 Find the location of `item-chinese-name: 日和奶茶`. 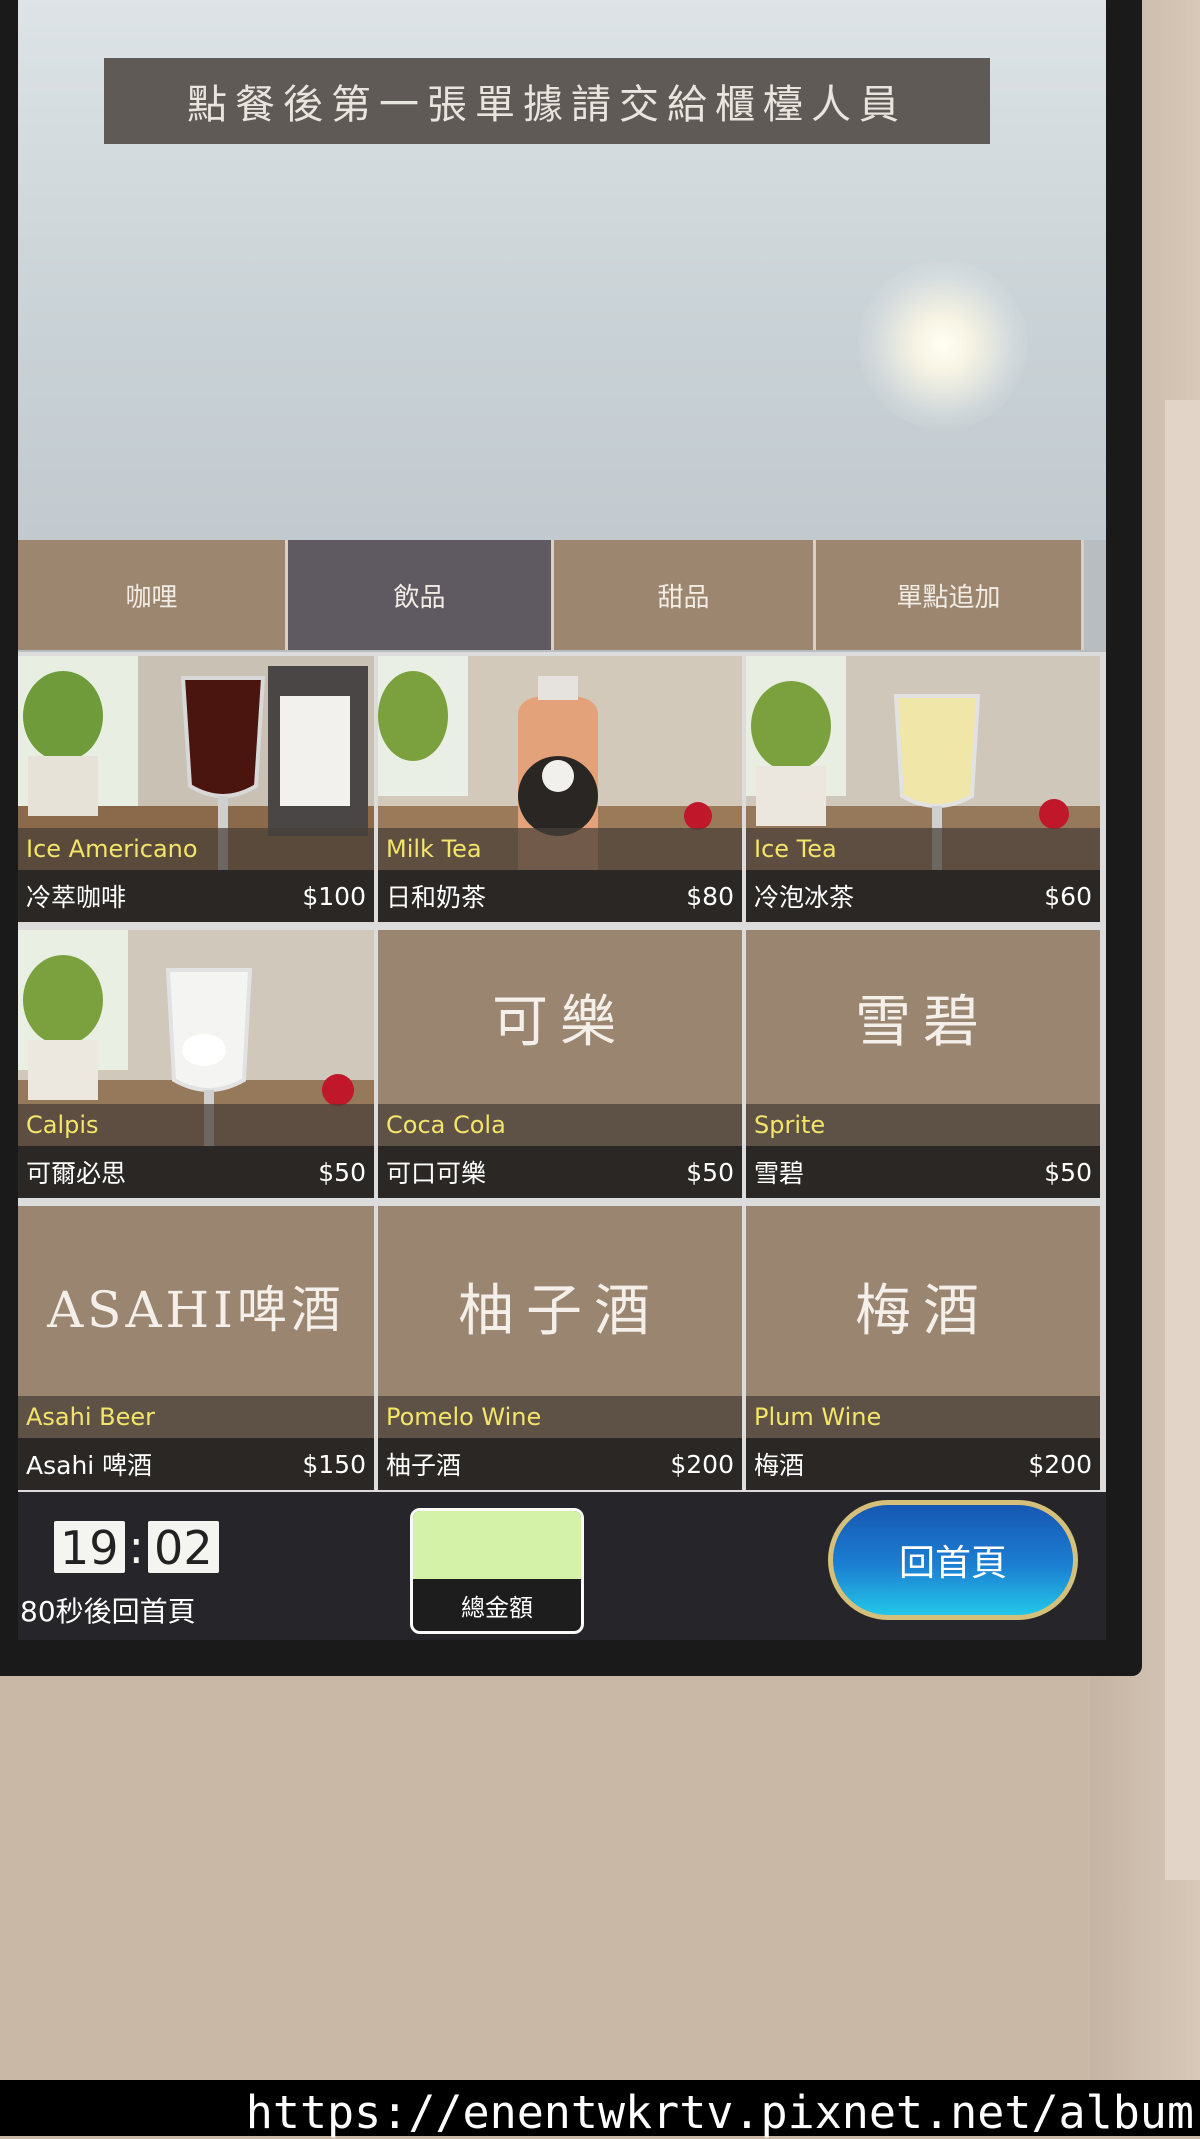

item-chinese-name: 日和奶茶 is located at coordinates (436, 897).